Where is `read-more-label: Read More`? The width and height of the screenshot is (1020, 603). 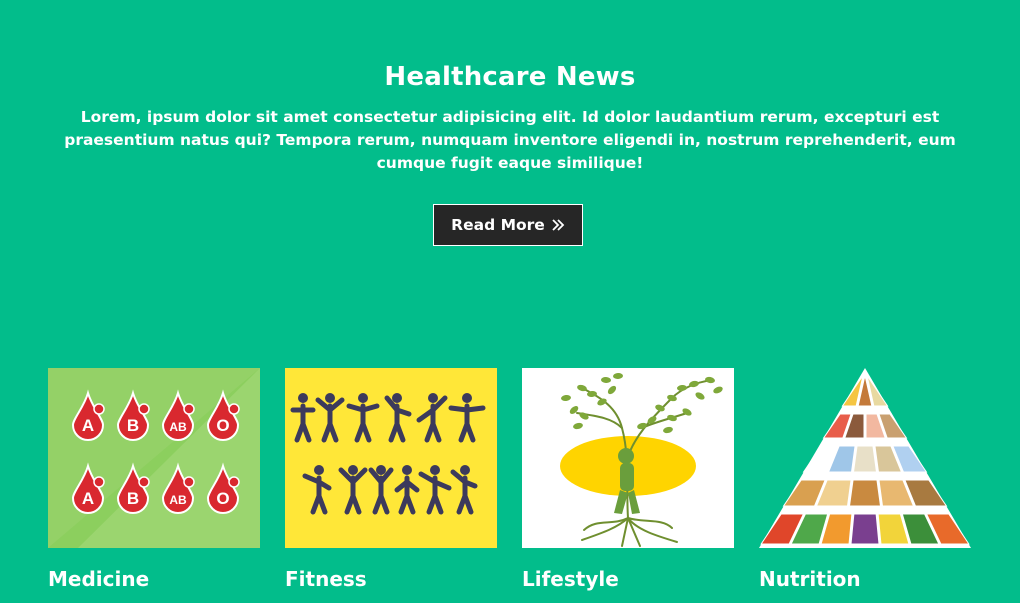
read-more-label: Read More is located at coordinates (498, 225).